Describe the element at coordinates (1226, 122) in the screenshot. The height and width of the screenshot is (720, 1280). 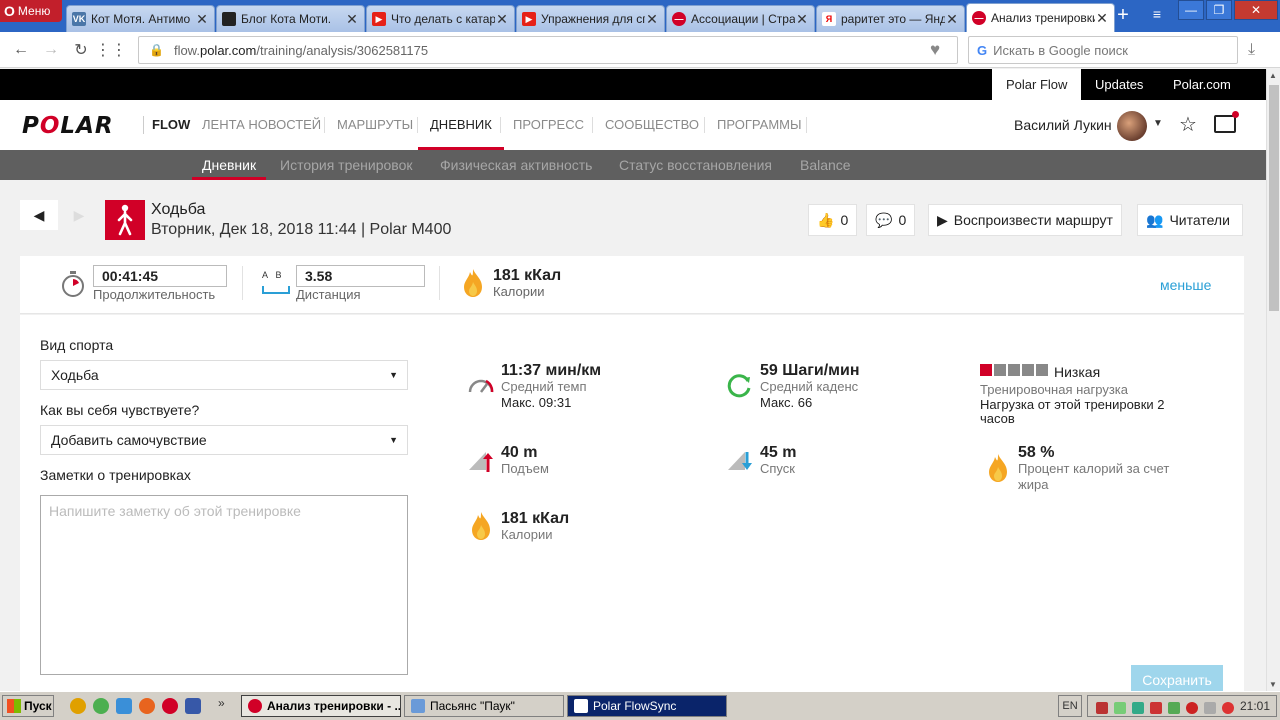
I see `notifications-icon` at that location.